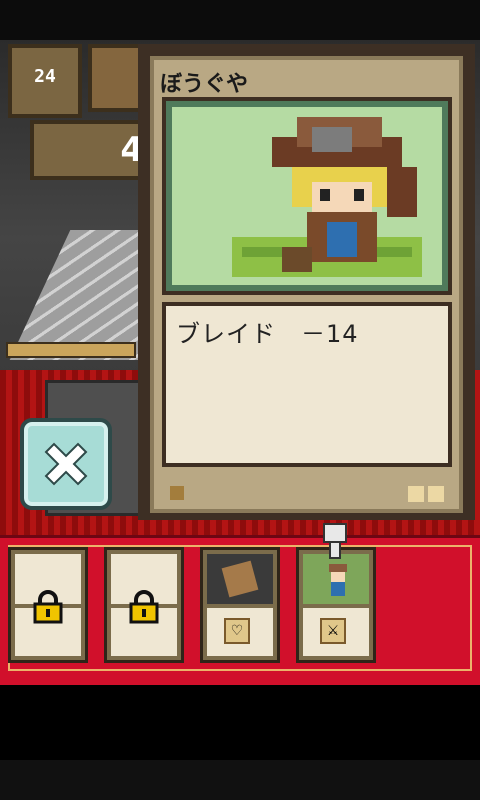 The image size is (480, 800). Describe the element at coordinates (71, 350) in the screenshot. I see `hud-status-bar` at that location.